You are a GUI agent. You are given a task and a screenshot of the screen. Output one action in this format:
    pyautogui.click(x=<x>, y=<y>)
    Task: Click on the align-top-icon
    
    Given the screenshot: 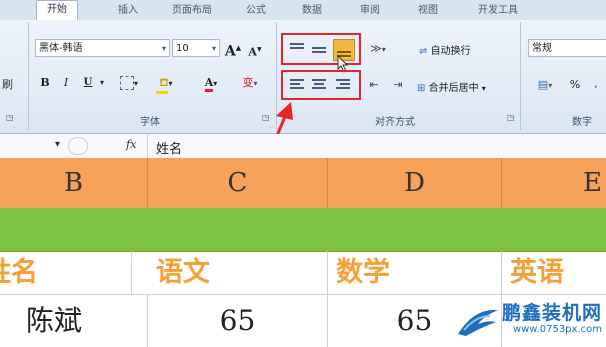 What is the action you would take?
    pyautogui.click(x=297, y=44)
    